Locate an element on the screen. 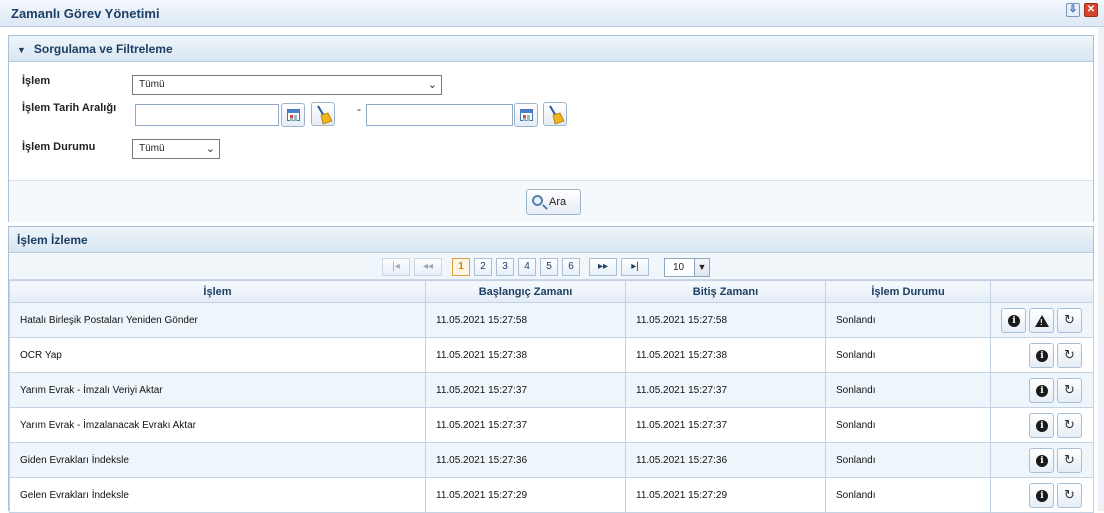  search-button-label: Ara is located at coordinates (558, 202).